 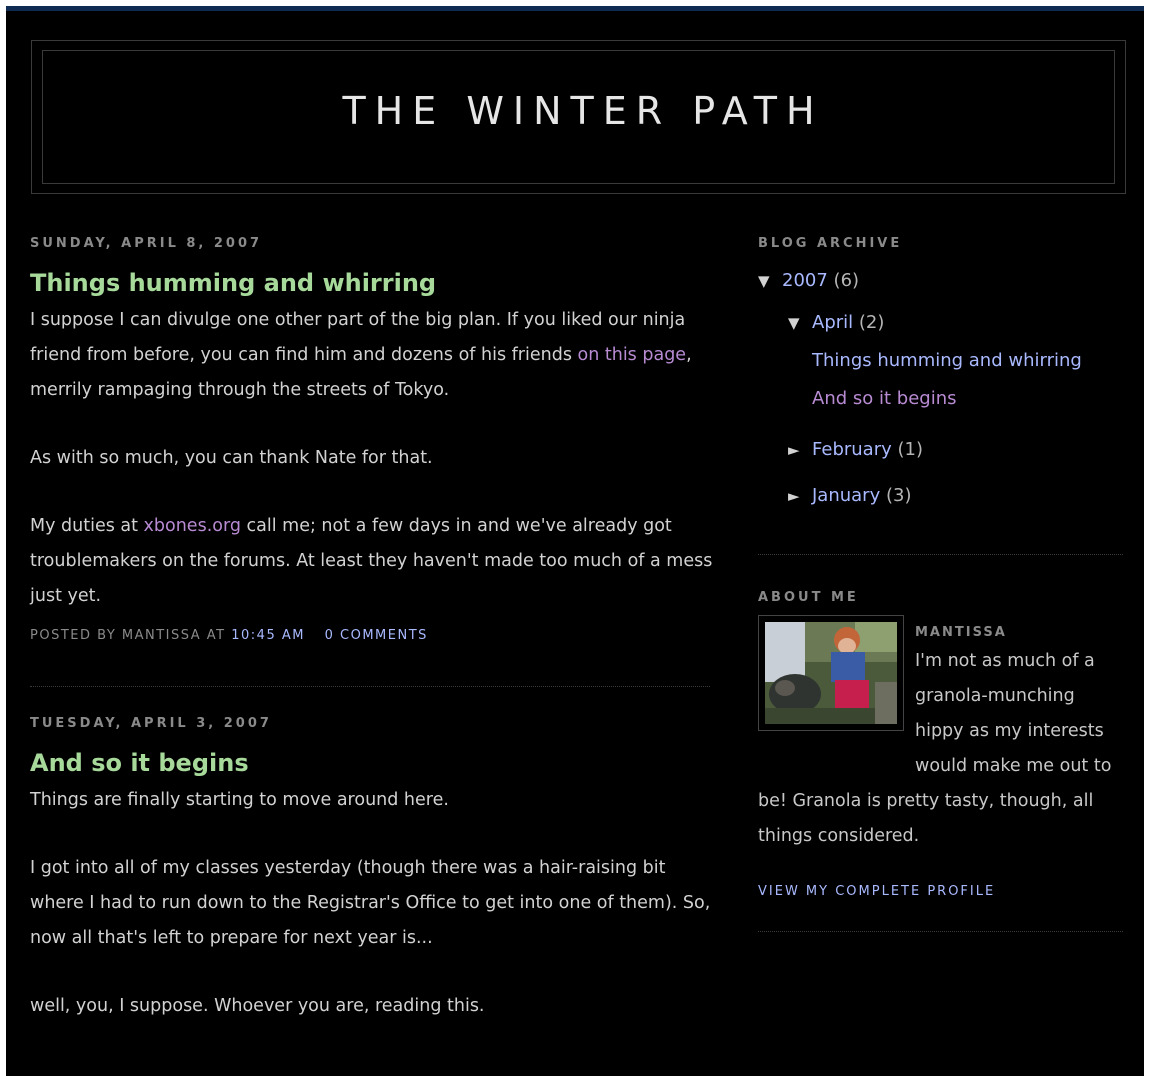 I want to click on post-date: SUNDAY, APRIL 8, 2007, so click(x=146, y=243).